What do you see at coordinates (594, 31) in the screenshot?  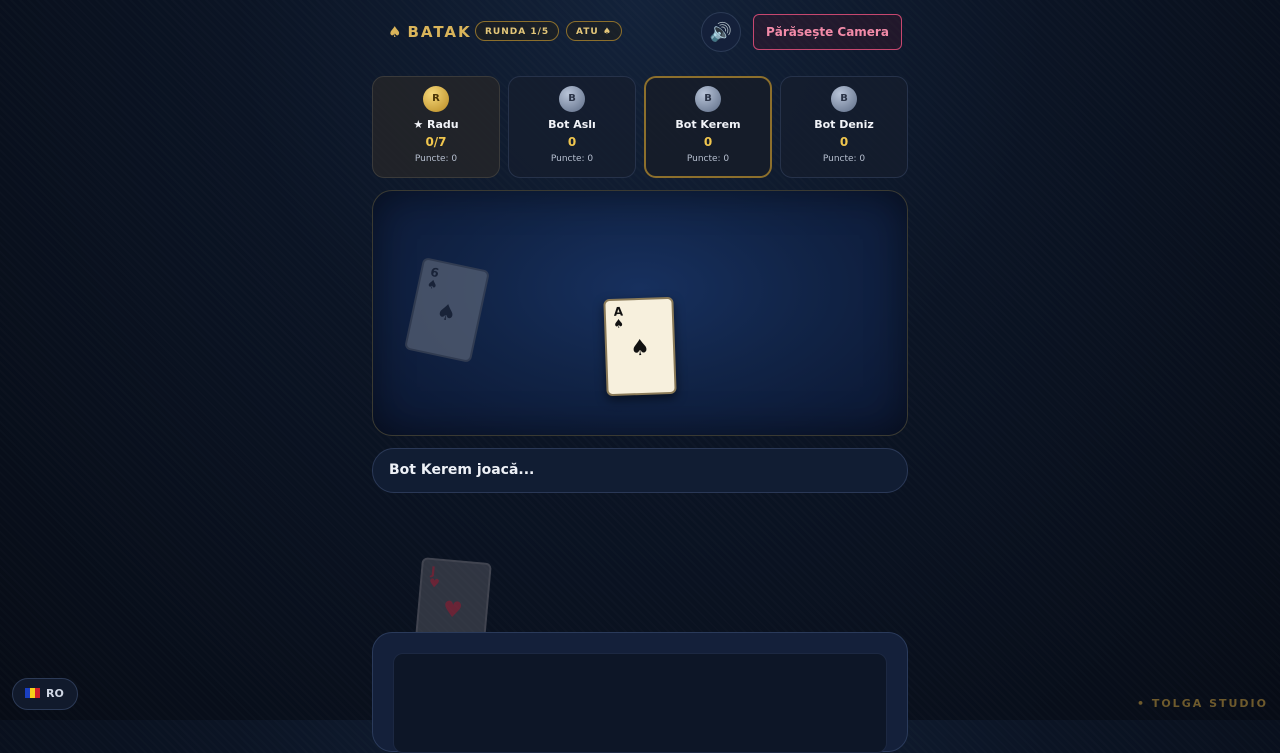 I see `trump-badge: ATU ♠` at bounding box center [594, 31].